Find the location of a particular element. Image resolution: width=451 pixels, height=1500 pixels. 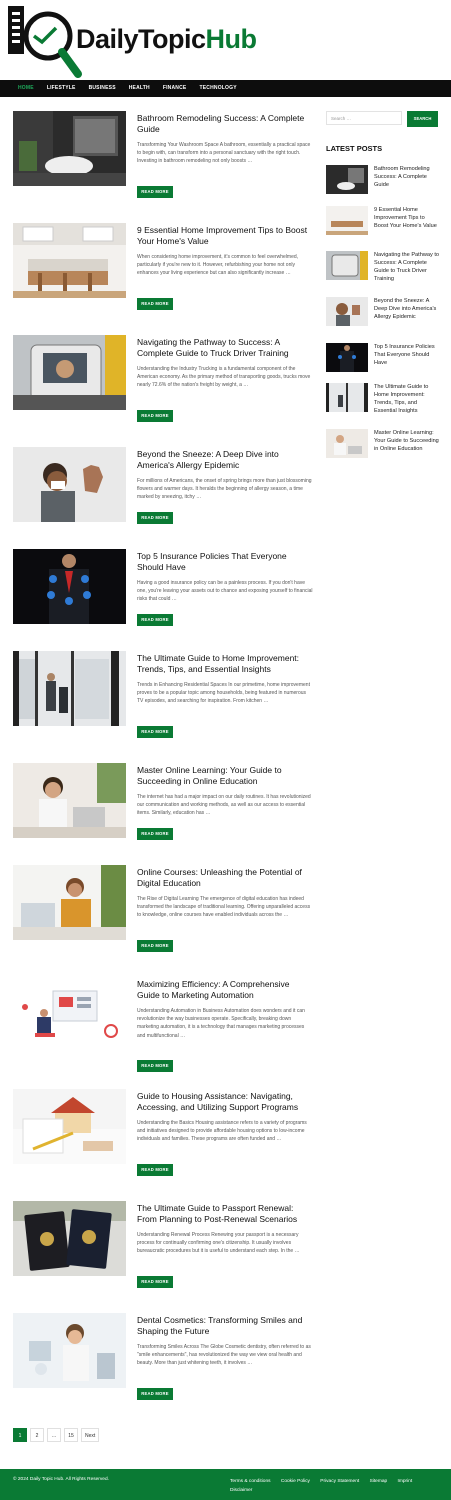

nav-item-home: HOME is located at coordinates (26, 88).